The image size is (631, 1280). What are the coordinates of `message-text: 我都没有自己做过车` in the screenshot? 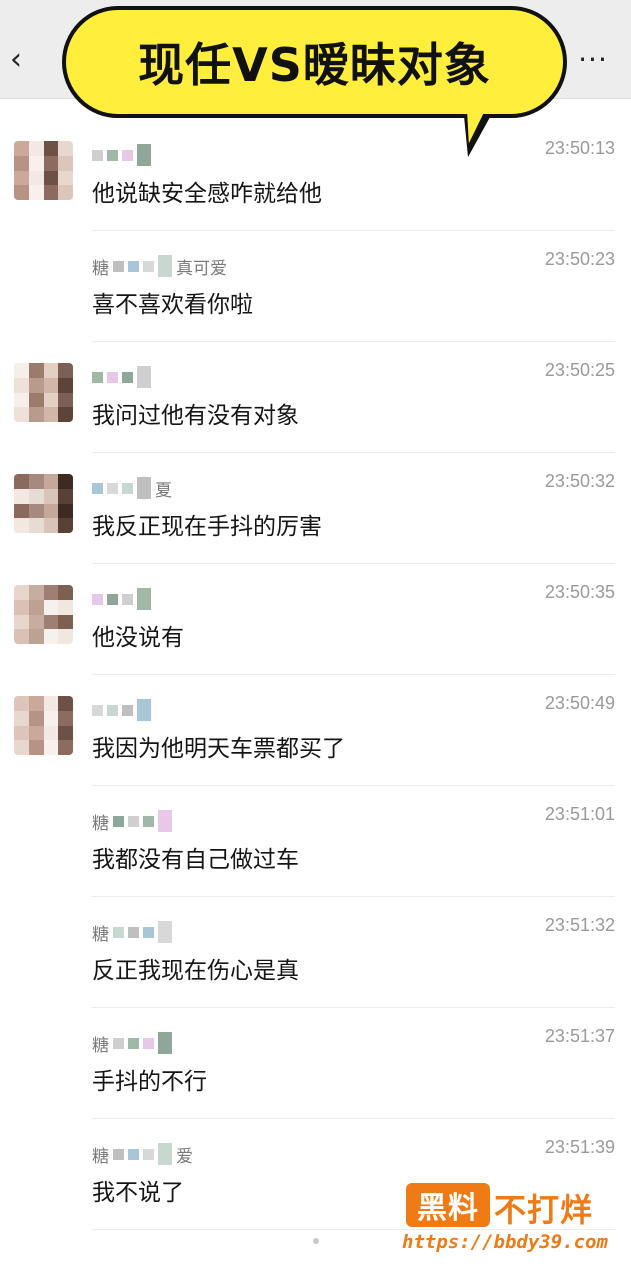 It's located at (195, 860).